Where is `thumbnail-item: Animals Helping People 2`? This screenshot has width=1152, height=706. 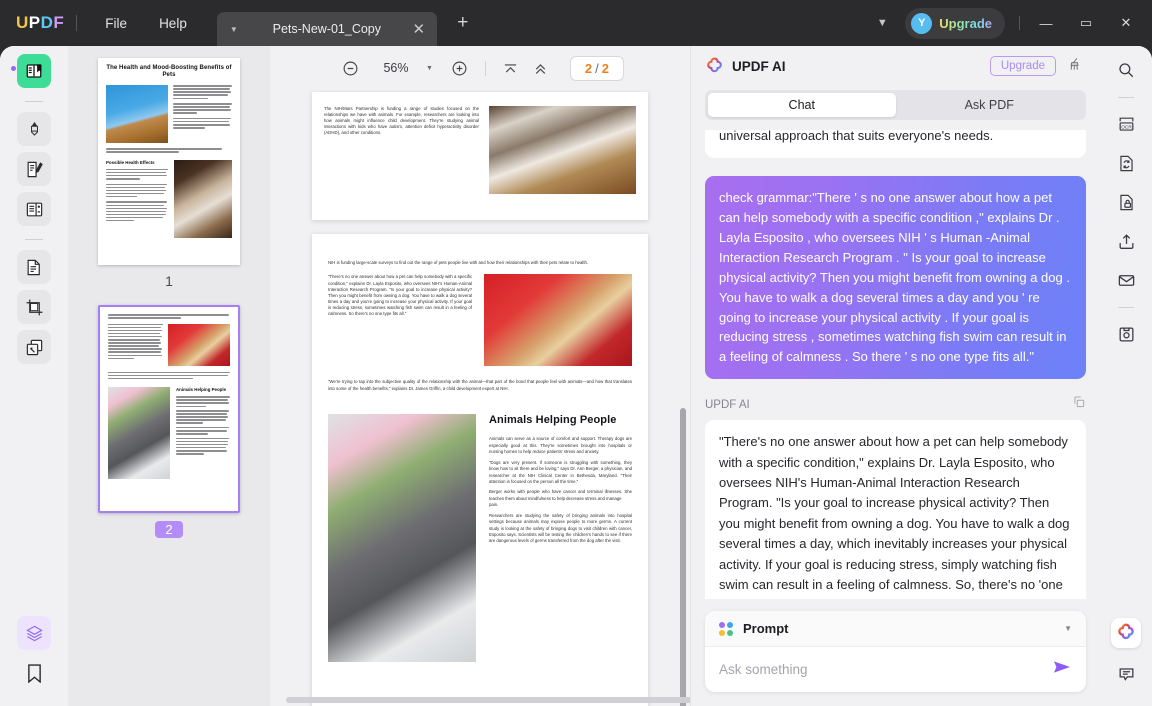 thumbnail-item: Animals Helping People 2 is located at coordinates (169, 425).